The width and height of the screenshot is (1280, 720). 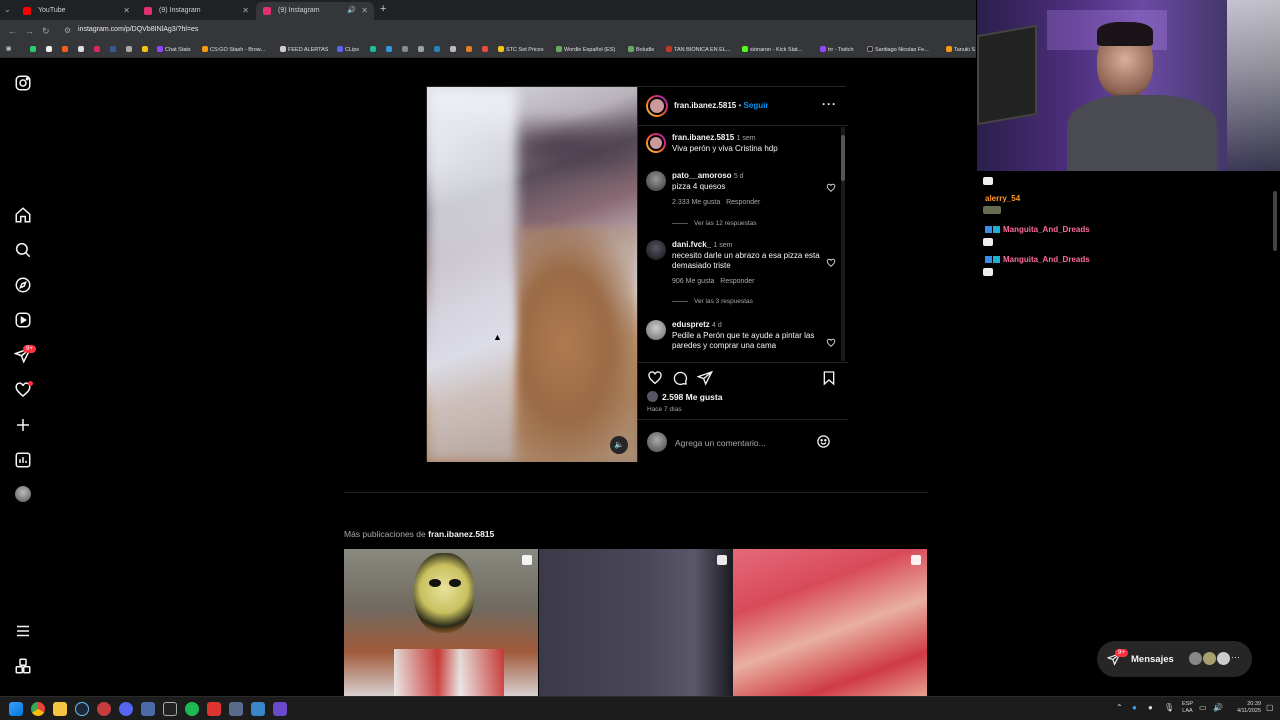 What do you see at coordinates (1218, 707) in the screenshot?
I see `volume-icon: 🔊` at bounding box center [1218, 707].